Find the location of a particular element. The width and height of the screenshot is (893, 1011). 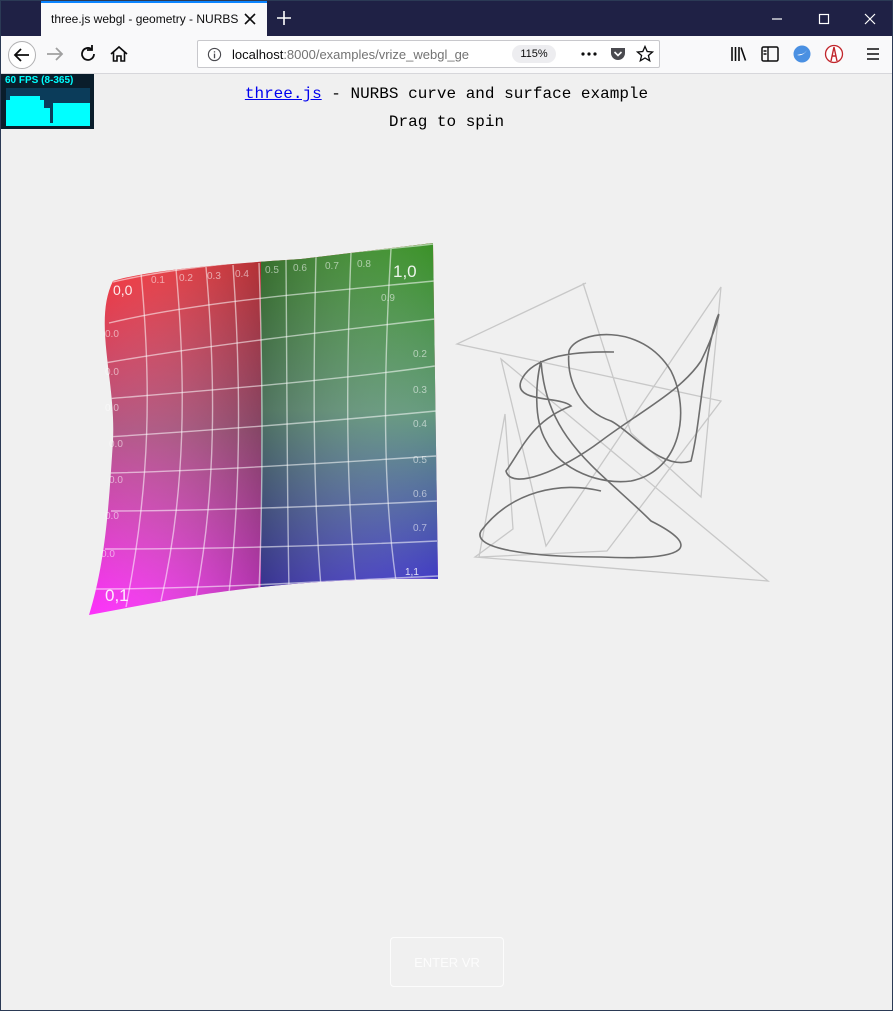

label-bottom-left: 0,1 is located at coordinates (117, 595).